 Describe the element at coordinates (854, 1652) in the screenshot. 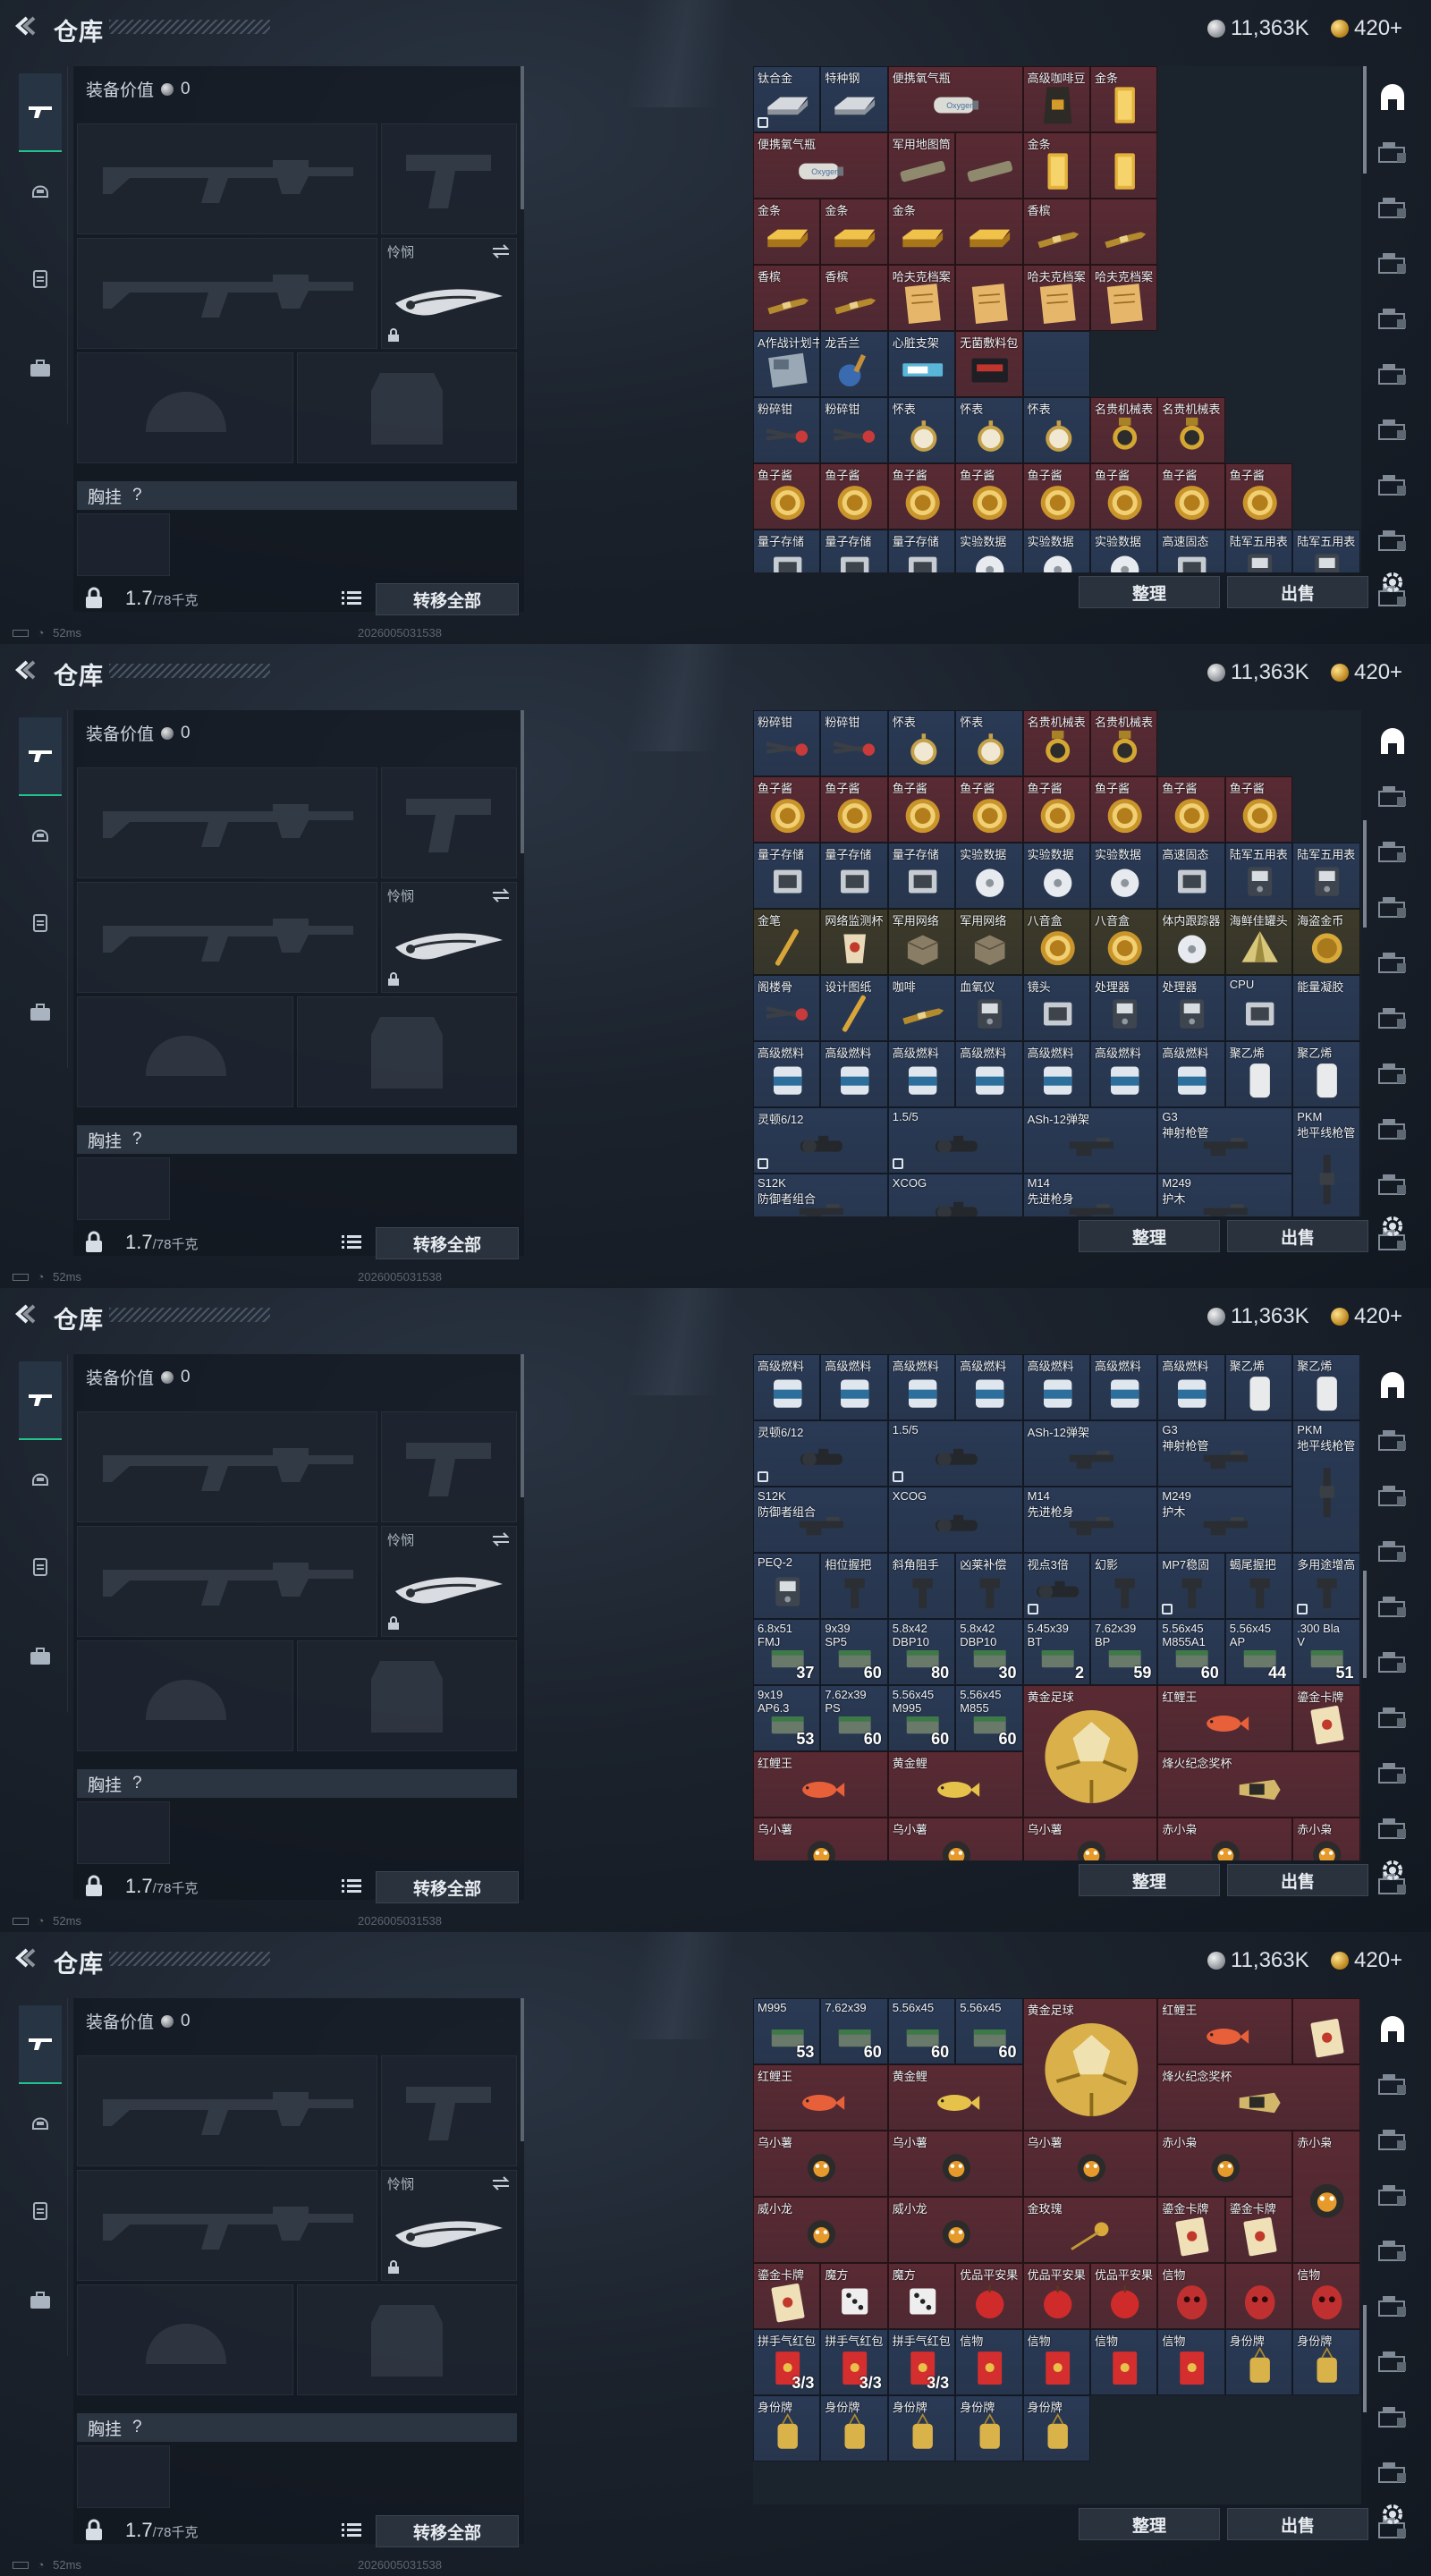

I see `stash-item: 9x39 SP5 60` at that location.